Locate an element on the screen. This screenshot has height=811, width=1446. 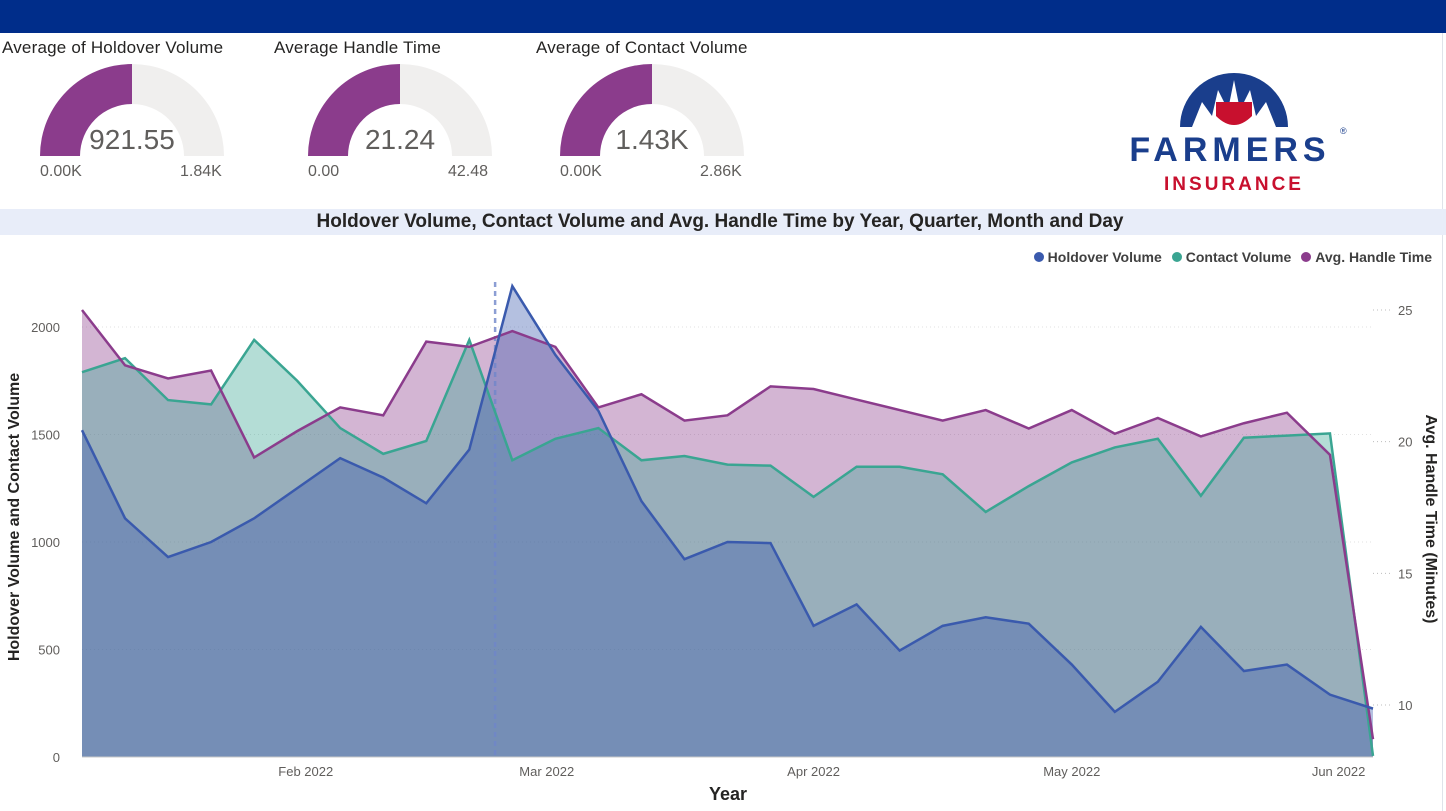
legend-item-holdover: Holdover Volume is located at coordinates (1097, 257).